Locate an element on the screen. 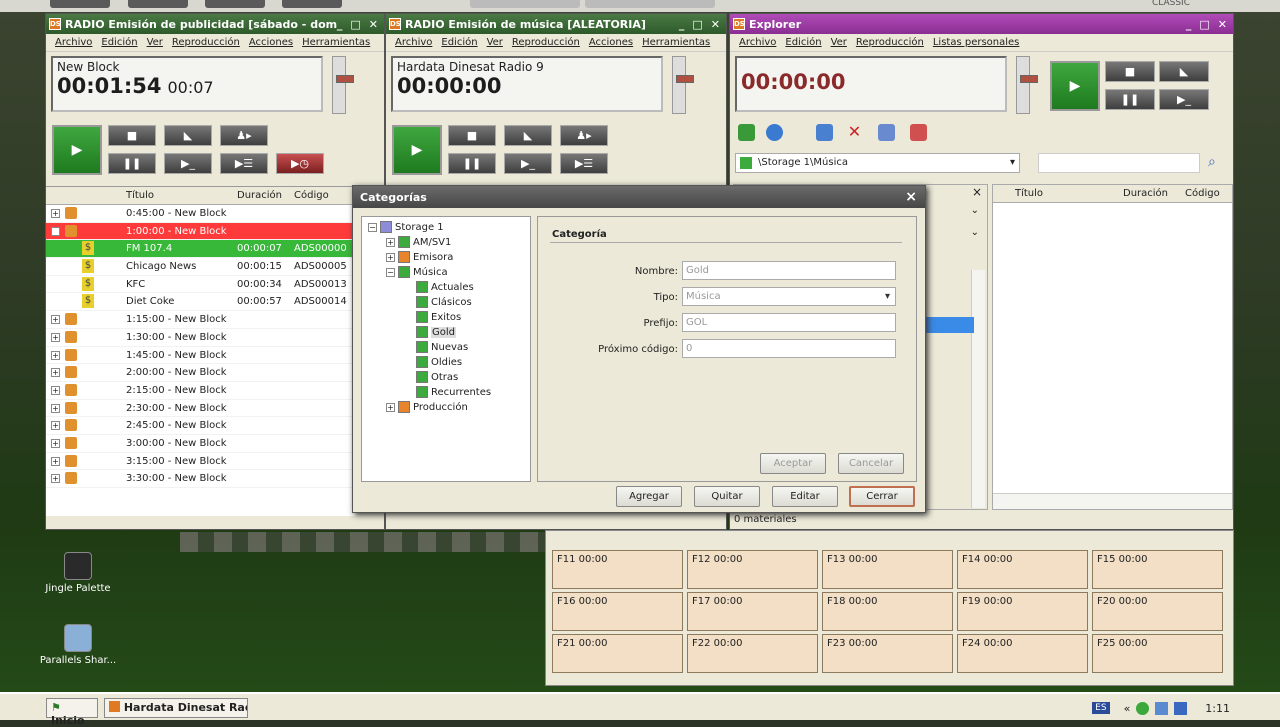 This screenshot has width=1280, height=727. tree-node: + AM/SV1 is located at coordinates (418, 242).